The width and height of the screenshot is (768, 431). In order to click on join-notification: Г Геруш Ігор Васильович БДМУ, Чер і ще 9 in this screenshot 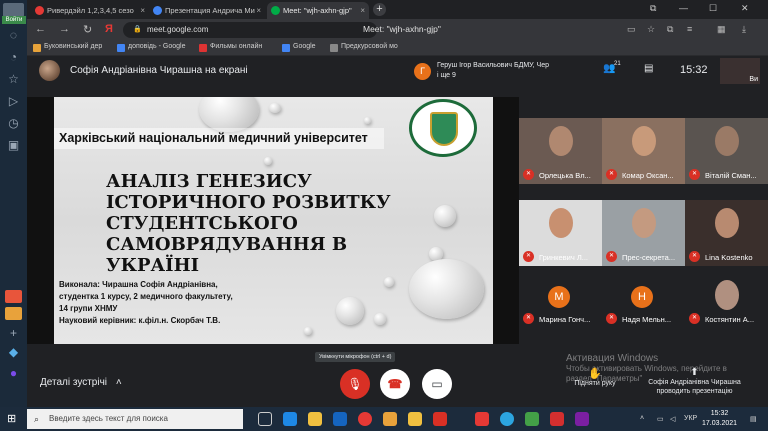, I will do `click(498, 72)`.